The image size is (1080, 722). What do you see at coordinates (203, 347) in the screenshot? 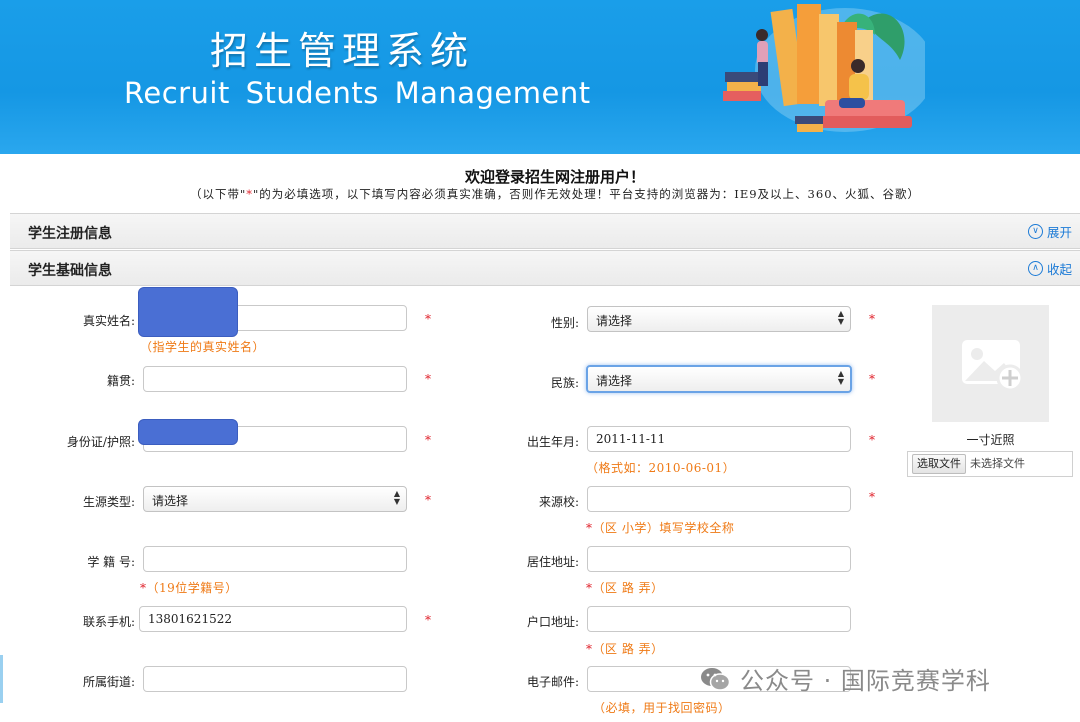
I see `real-name-hint: （指学生的真实姓名）` at bounding box center [203, 347].